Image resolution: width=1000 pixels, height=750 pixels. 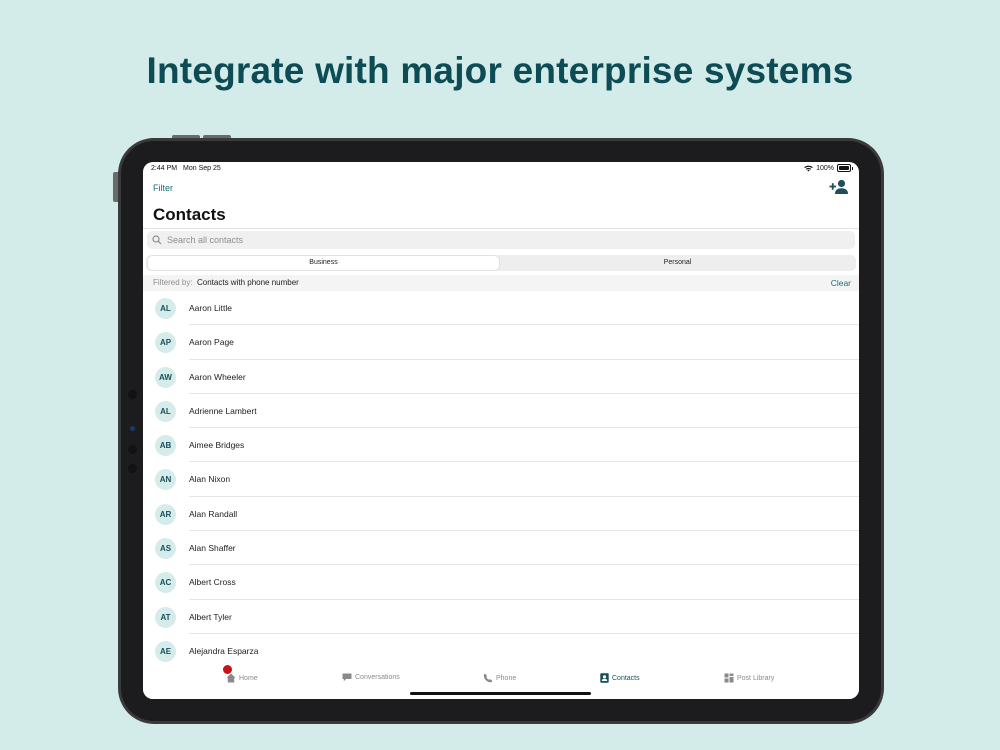 I want to click on segmented-control: Business Personal, so click(x=501, y=263).